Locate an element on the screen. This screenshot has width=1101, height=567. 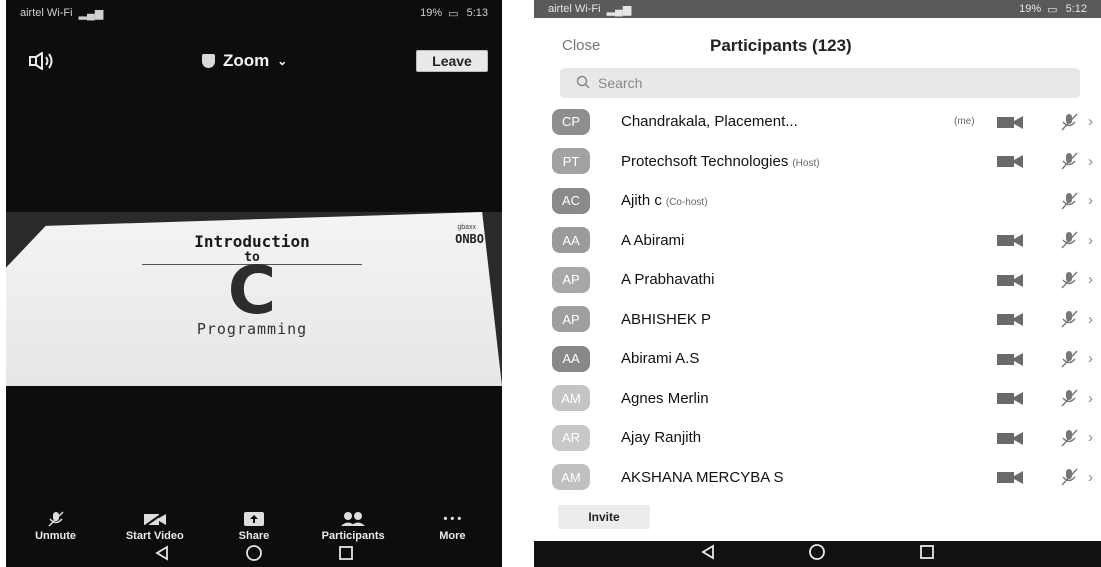
participant-name-wrap: Ajith c (Co-host) is located at coordinates (664, 200).